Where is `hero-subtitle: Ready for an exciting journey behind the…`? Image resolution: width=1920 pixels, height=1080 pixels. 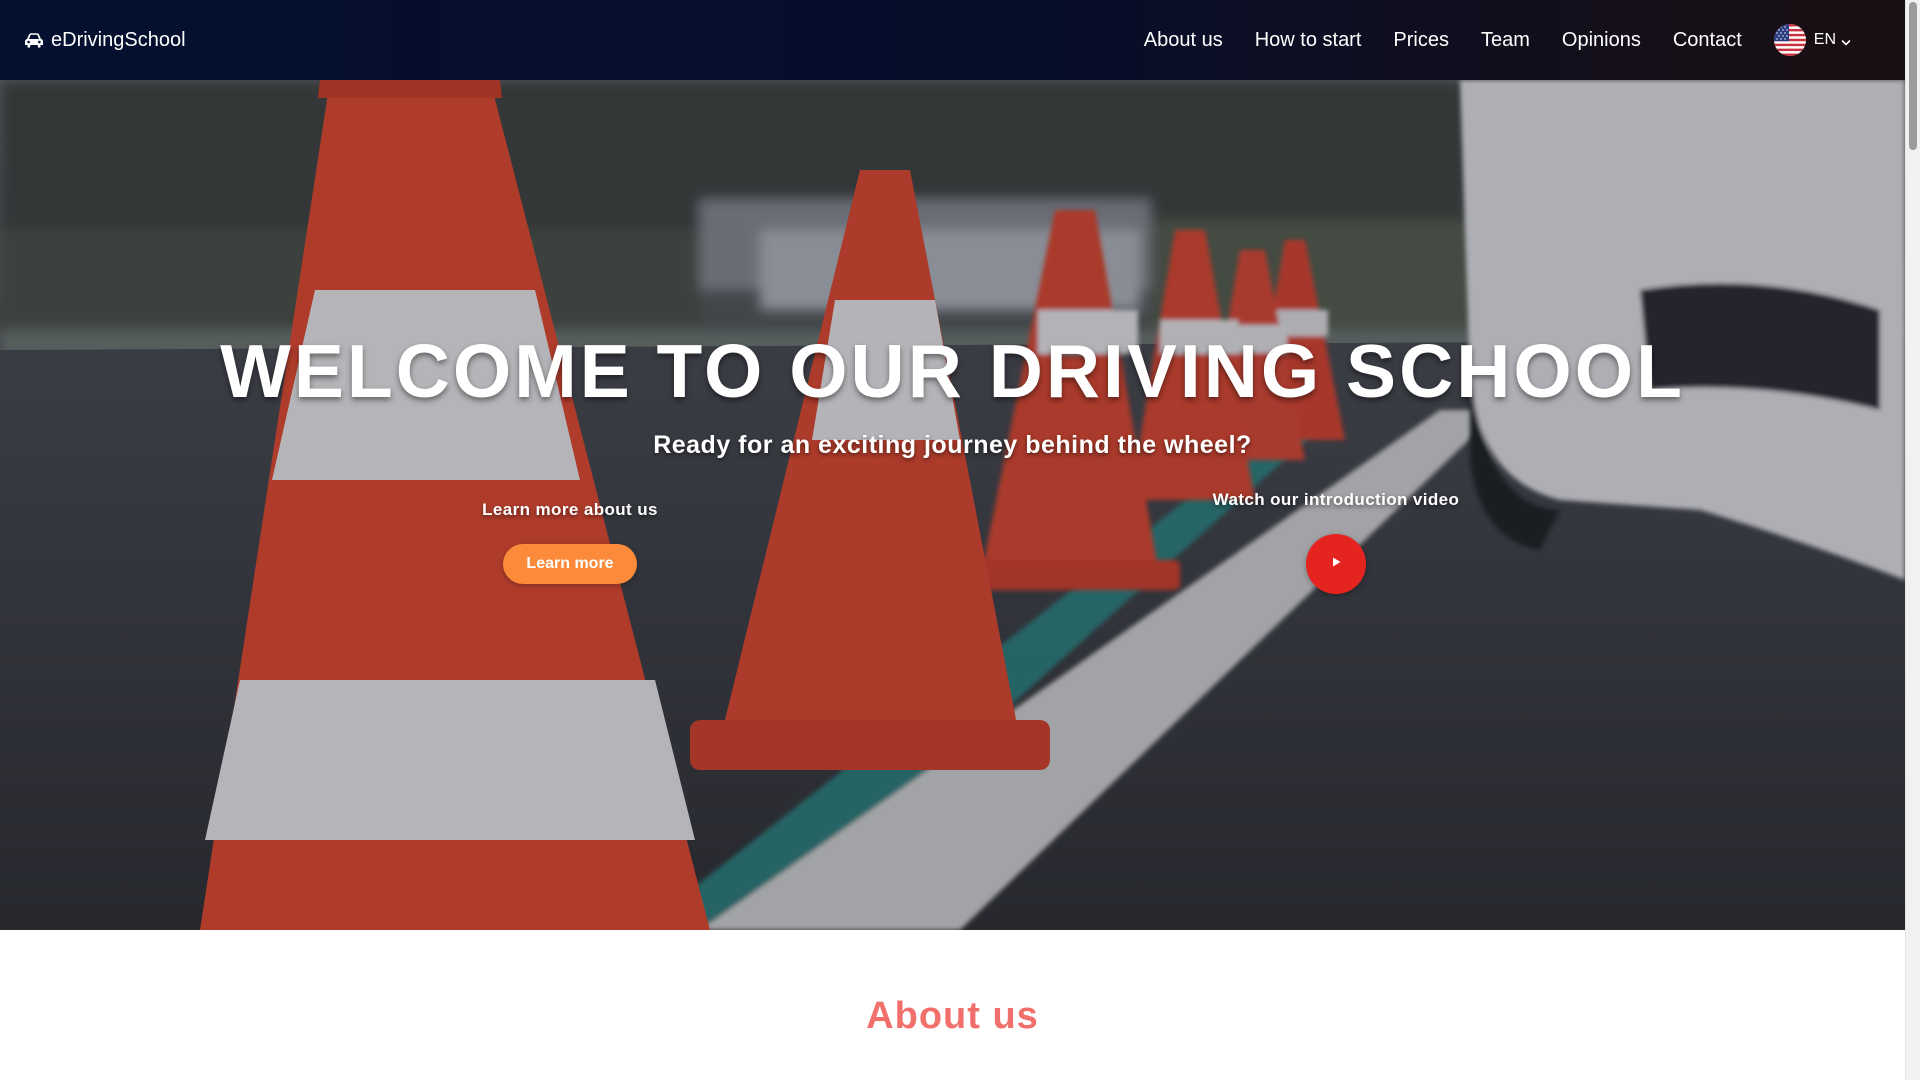
hero-subtitle: Ready for an exciting journey behind the… is located at coordinates (952, 445).